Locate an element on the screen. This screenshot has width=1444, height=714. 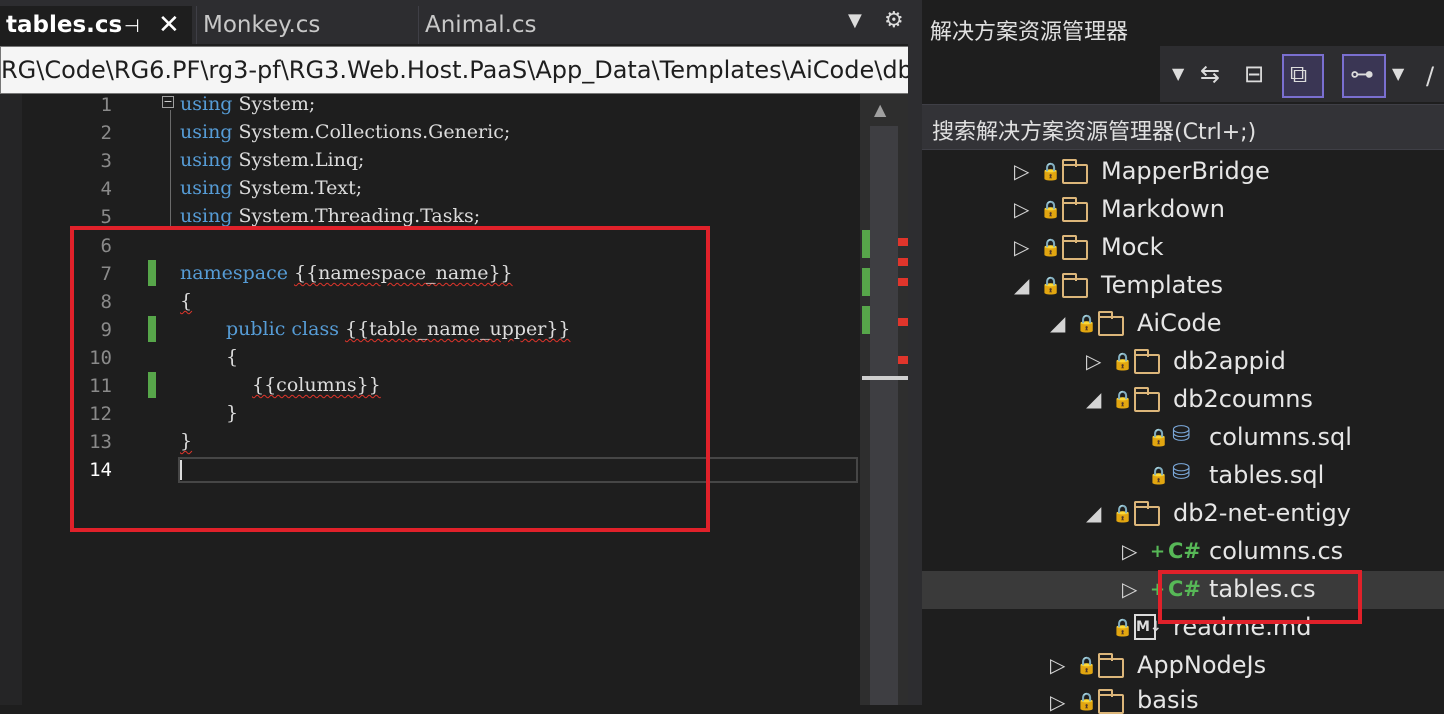
gear-icon: ⚙ is located at coordinates (894, 20).